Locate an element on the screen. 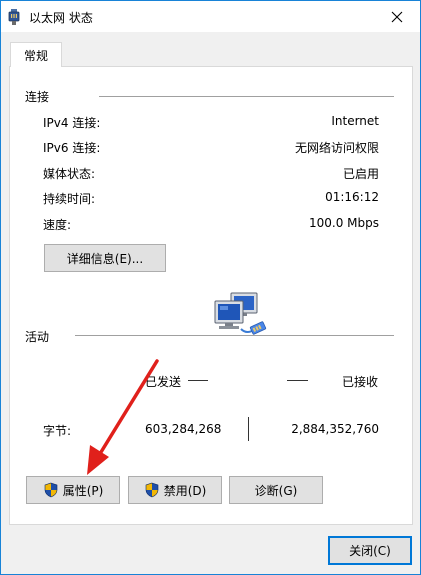 Image resolution: width=421 pixels, height=575 pixels. disable-button-label: 禁用(D) is located at coordinates (185, 490).